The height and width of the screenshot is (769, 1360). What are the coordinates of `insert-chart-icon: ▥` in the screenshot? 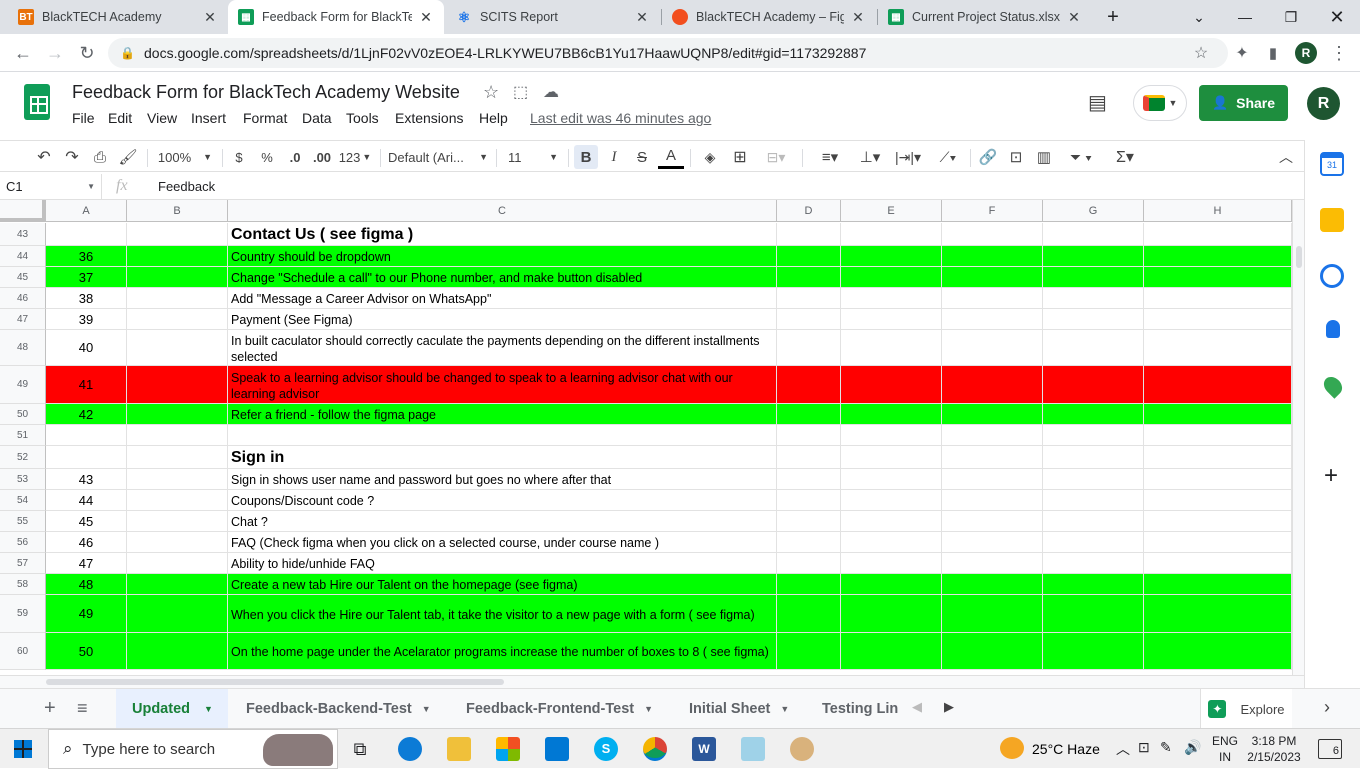 It's located at (1044, 157).